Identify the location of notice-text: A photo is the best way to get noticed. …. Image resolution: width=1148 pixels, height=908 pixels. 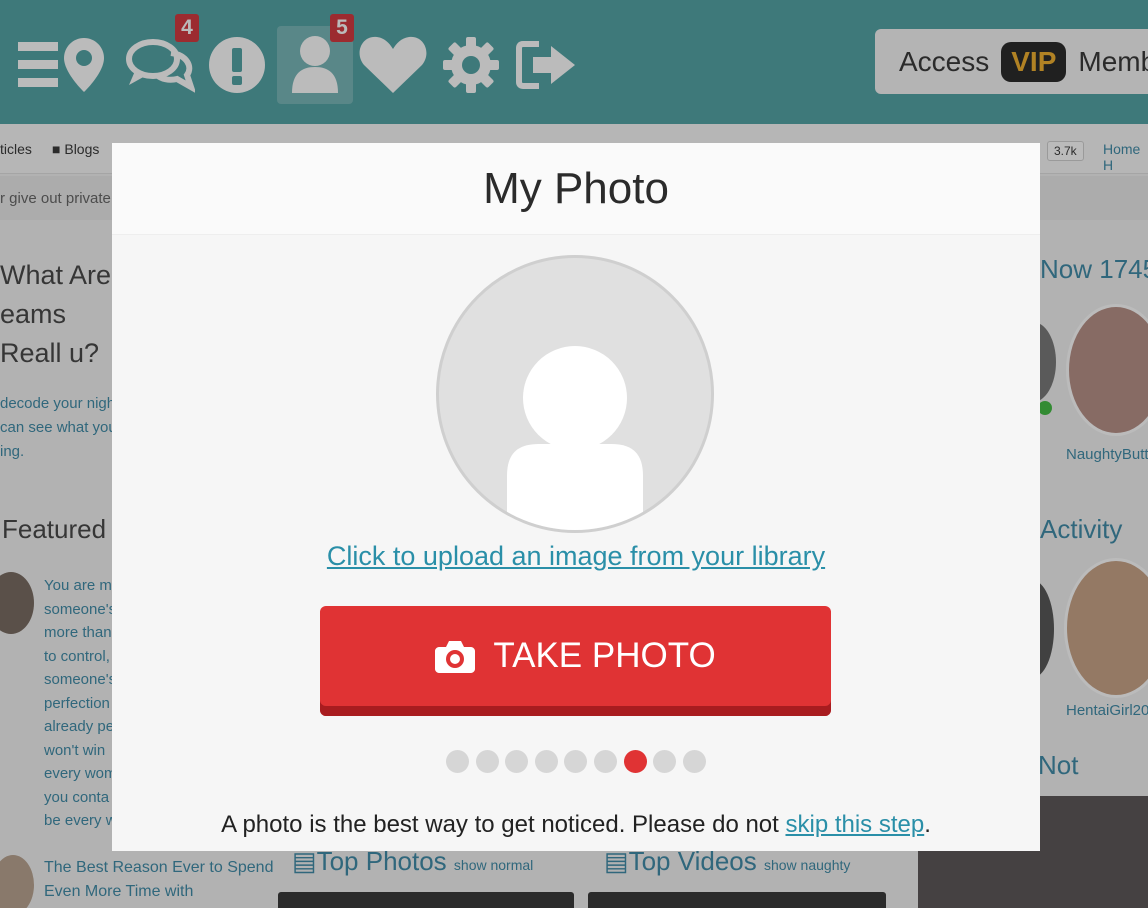
(576, 825).